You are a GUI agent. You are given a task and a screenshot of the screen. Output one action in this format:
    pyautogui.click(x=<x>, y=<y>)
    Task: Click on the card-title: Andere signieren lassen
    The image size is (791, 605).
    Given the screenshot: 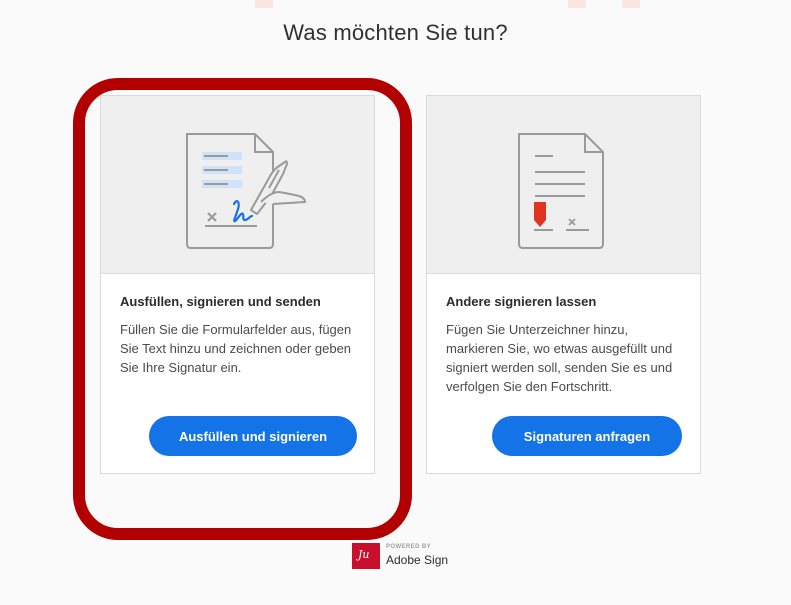 What is the action you would take?
    pyautogui.click(x=521, y=301)
    